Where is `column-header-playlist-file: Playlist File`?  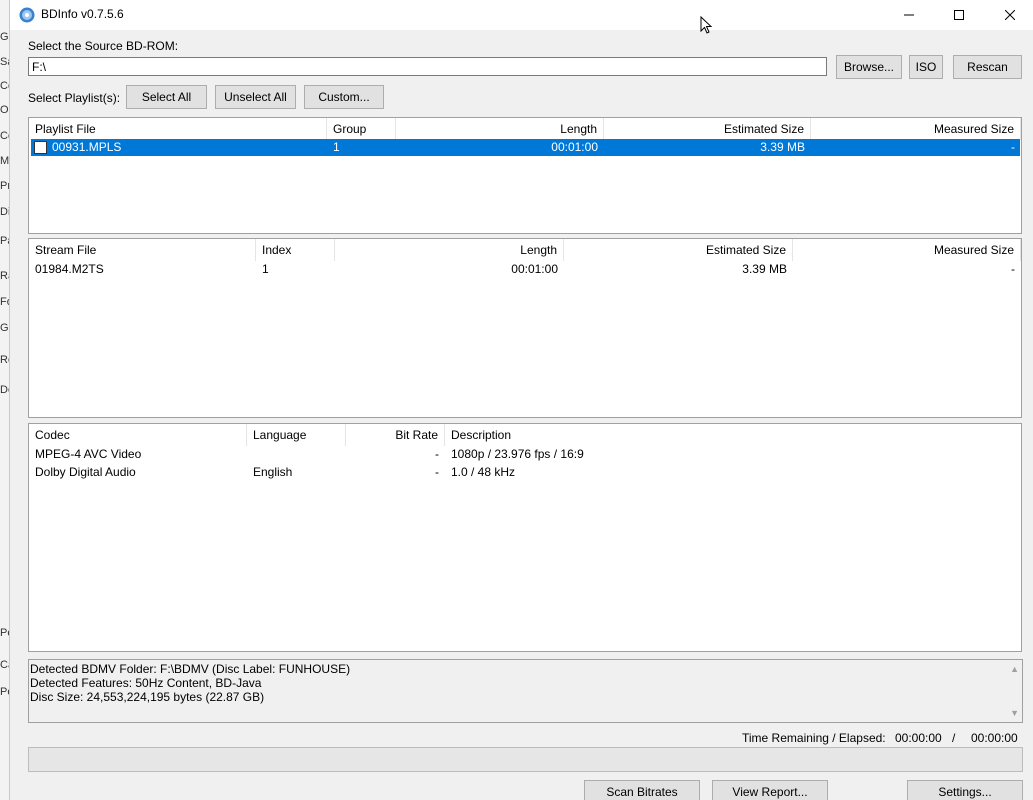 column-header-playlist-file: Playlist File is located at coordinates (178, 129).